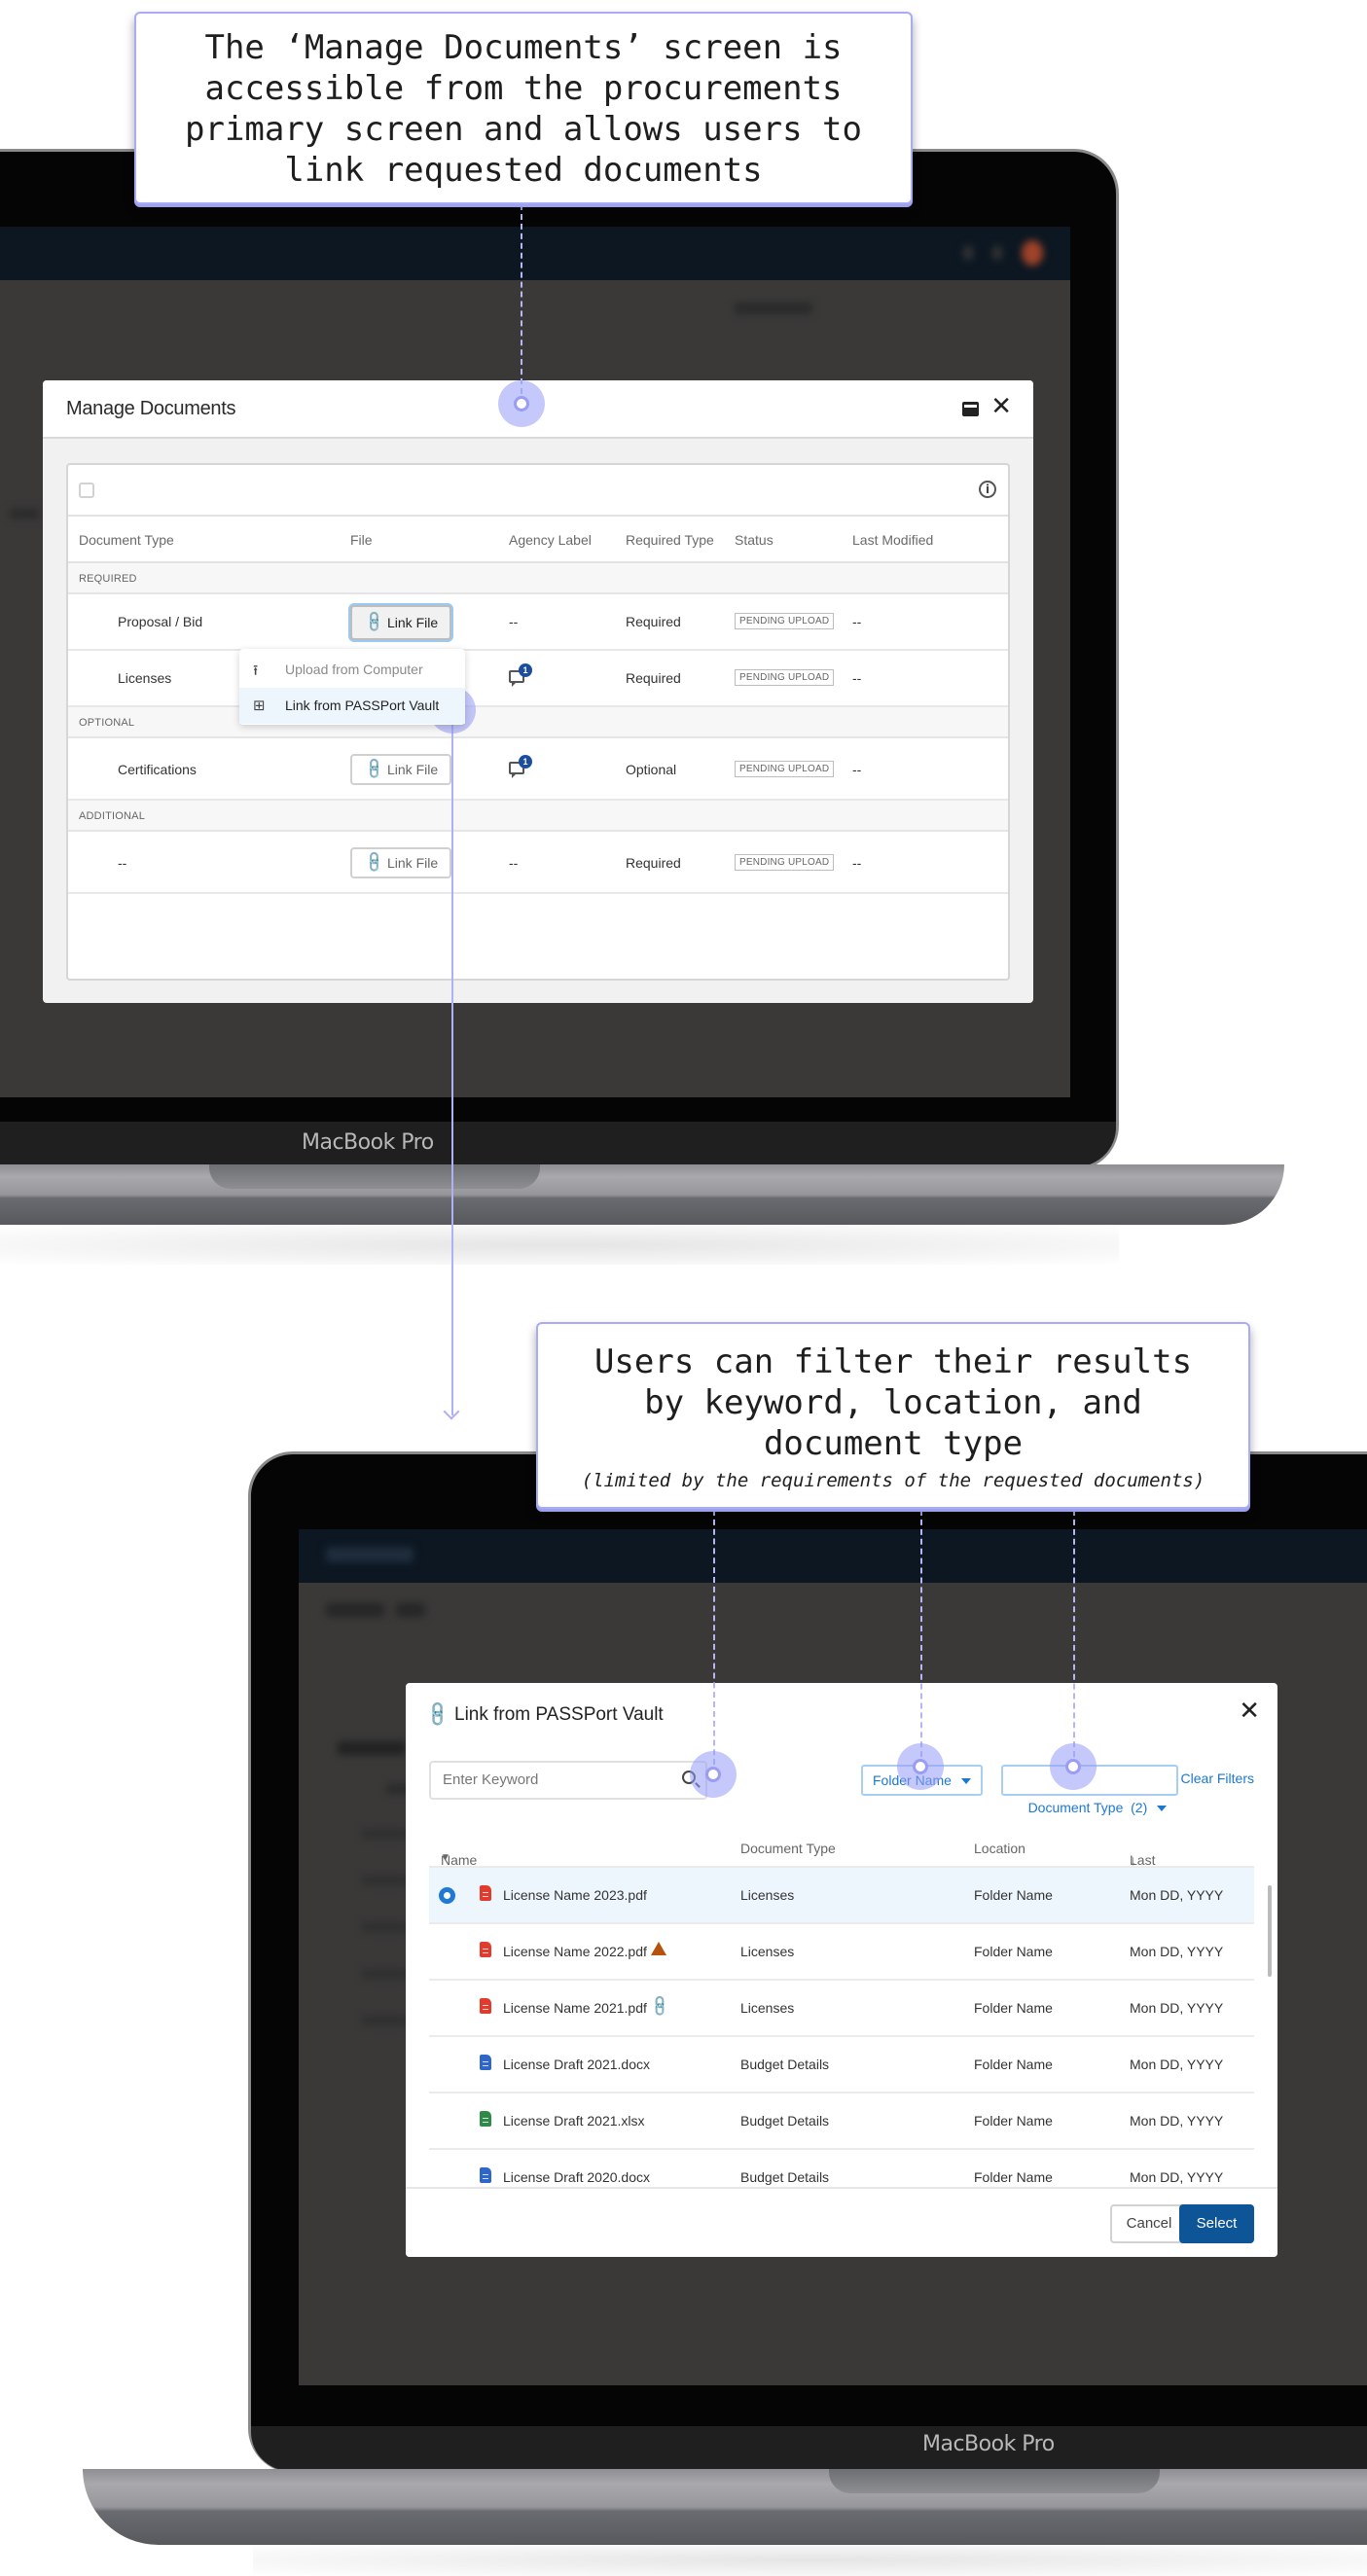 Image resolution: width=1367 pixels, height=2576 pixels. What do you see at coordinates (810, 2560) in the screenshot?
I see `laptop-bottom-shadow` at bounding box center [810, 2560].